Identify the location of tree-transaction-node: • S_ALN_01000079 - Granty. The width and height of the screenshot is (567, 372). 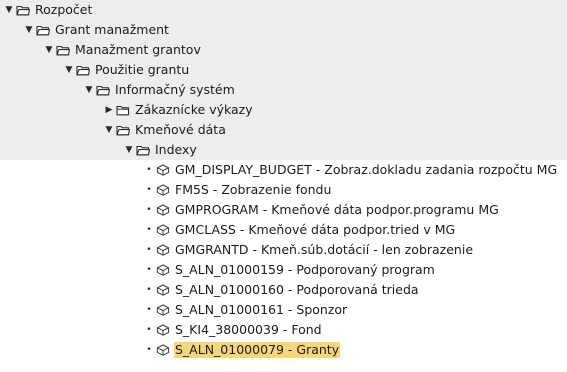
(242, 350).